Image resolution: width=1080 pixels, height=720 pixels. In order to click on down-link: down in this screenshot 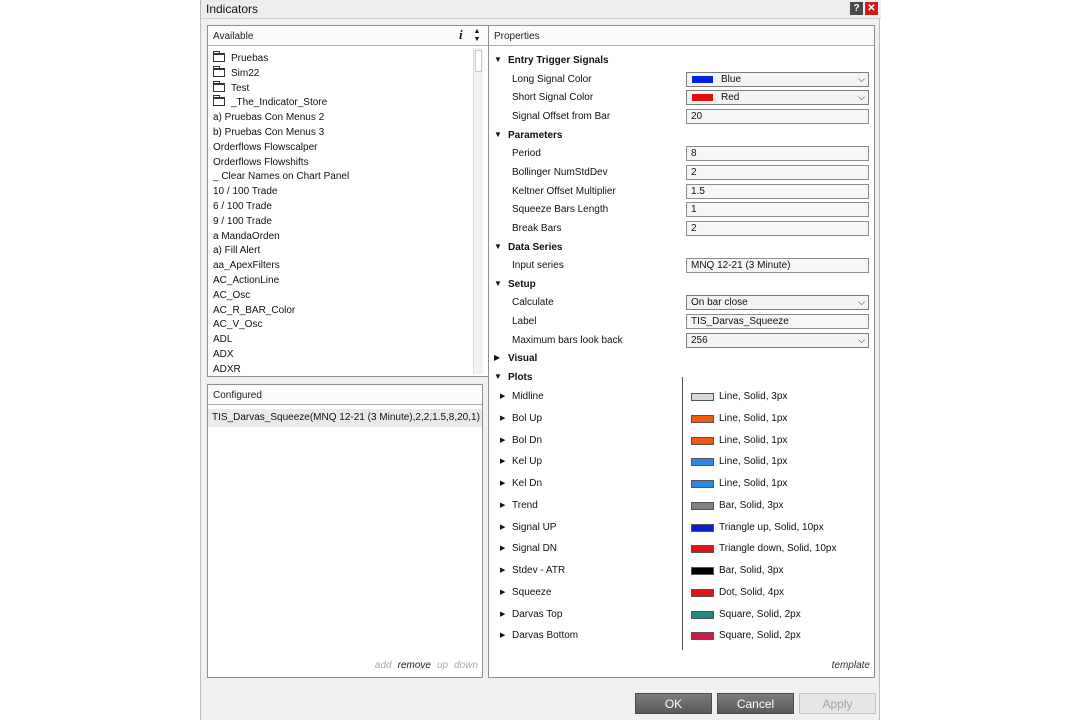, I will do `click(466, 665)`.